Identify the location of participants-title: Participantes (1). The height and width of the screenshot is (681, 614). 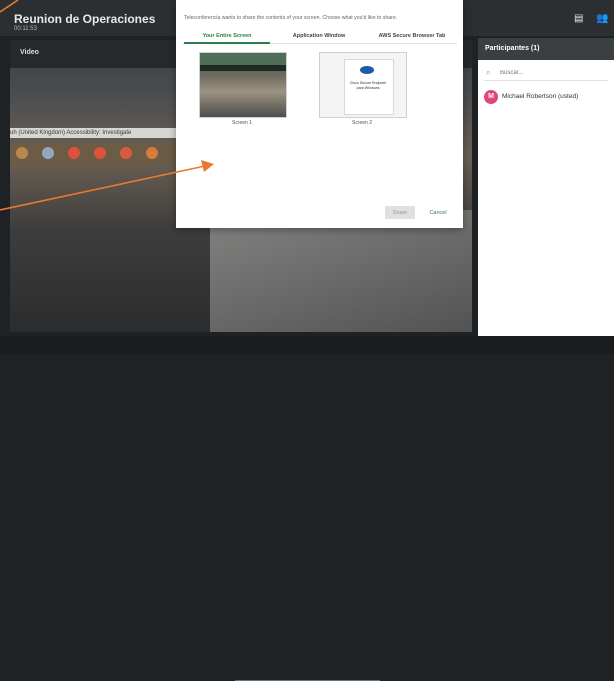
(512, 48).